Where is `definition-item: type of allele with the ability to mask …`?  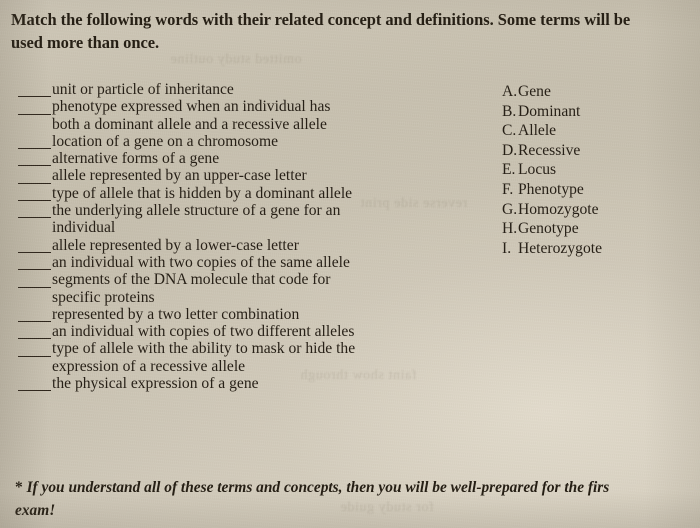 definition-item: type of allele with the ability to mask … is located at coordinates (235, 349).